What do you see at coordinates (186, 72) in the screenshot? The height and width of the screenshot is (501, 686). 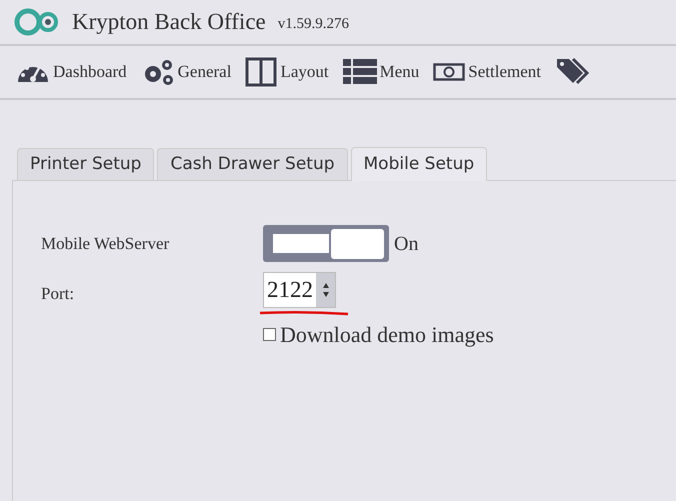 I see `toolbar-button: General` at bounding box center [186, 72].